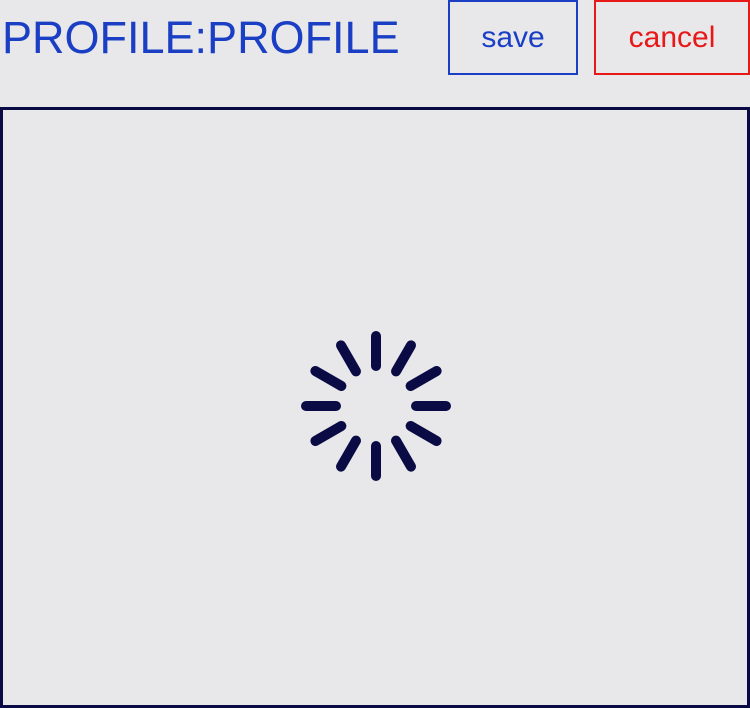  I want to click on save-button: save, so click(513, 37).